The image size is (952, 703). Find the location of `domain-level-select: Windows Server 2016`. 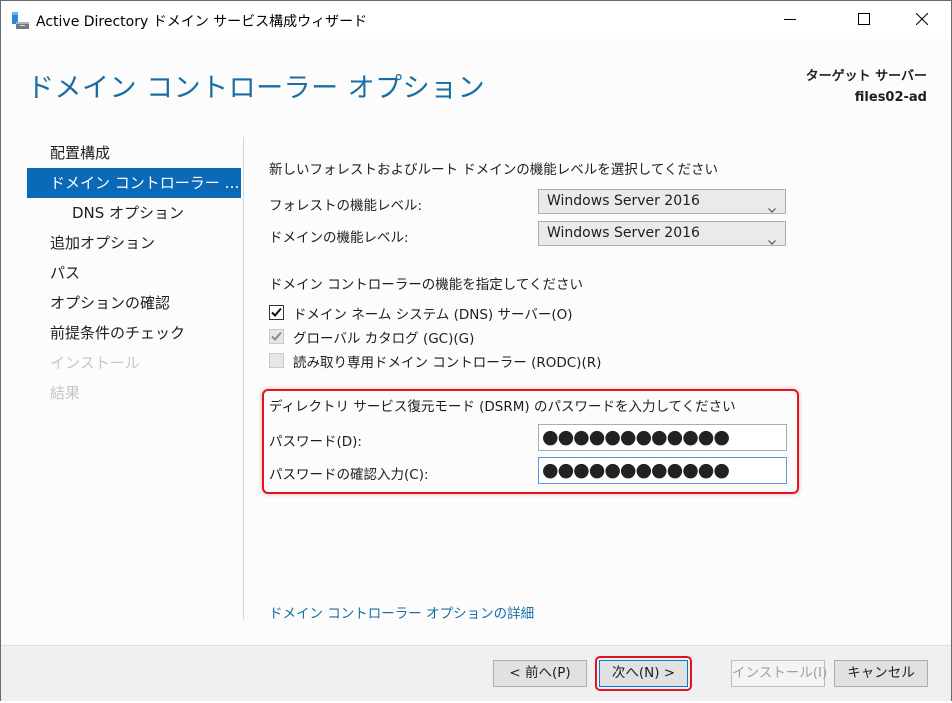

domain-level-select: Windows Server 2016 is located at coordinates (662, 233).